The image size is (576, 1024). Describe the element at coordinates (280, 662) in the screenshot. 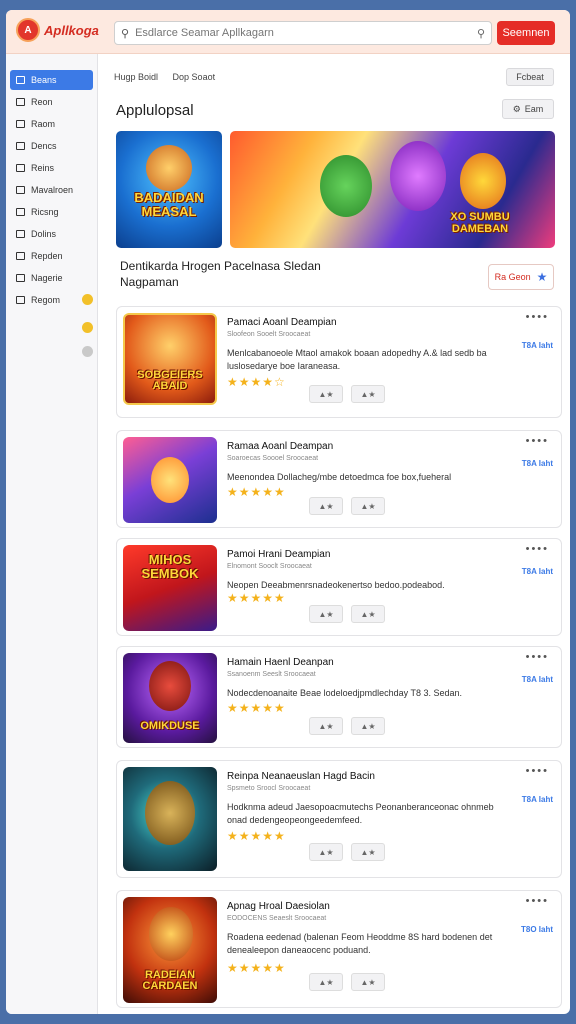

I see `card-title: Hamain Haenl Deanpan` at that location.